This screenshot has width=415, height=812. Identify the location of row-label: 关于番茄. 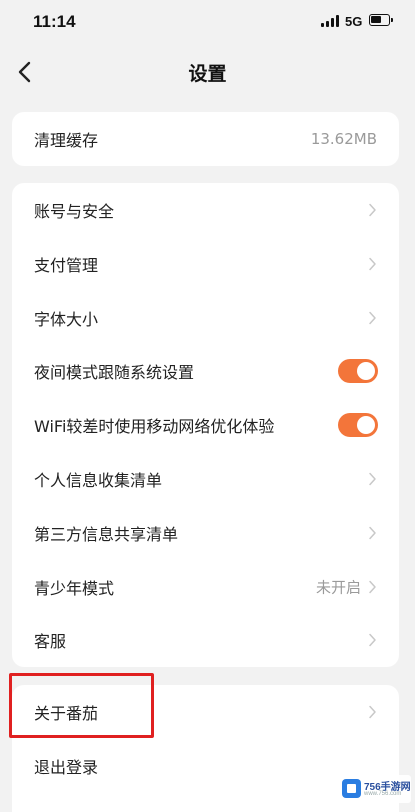
(66, 713).